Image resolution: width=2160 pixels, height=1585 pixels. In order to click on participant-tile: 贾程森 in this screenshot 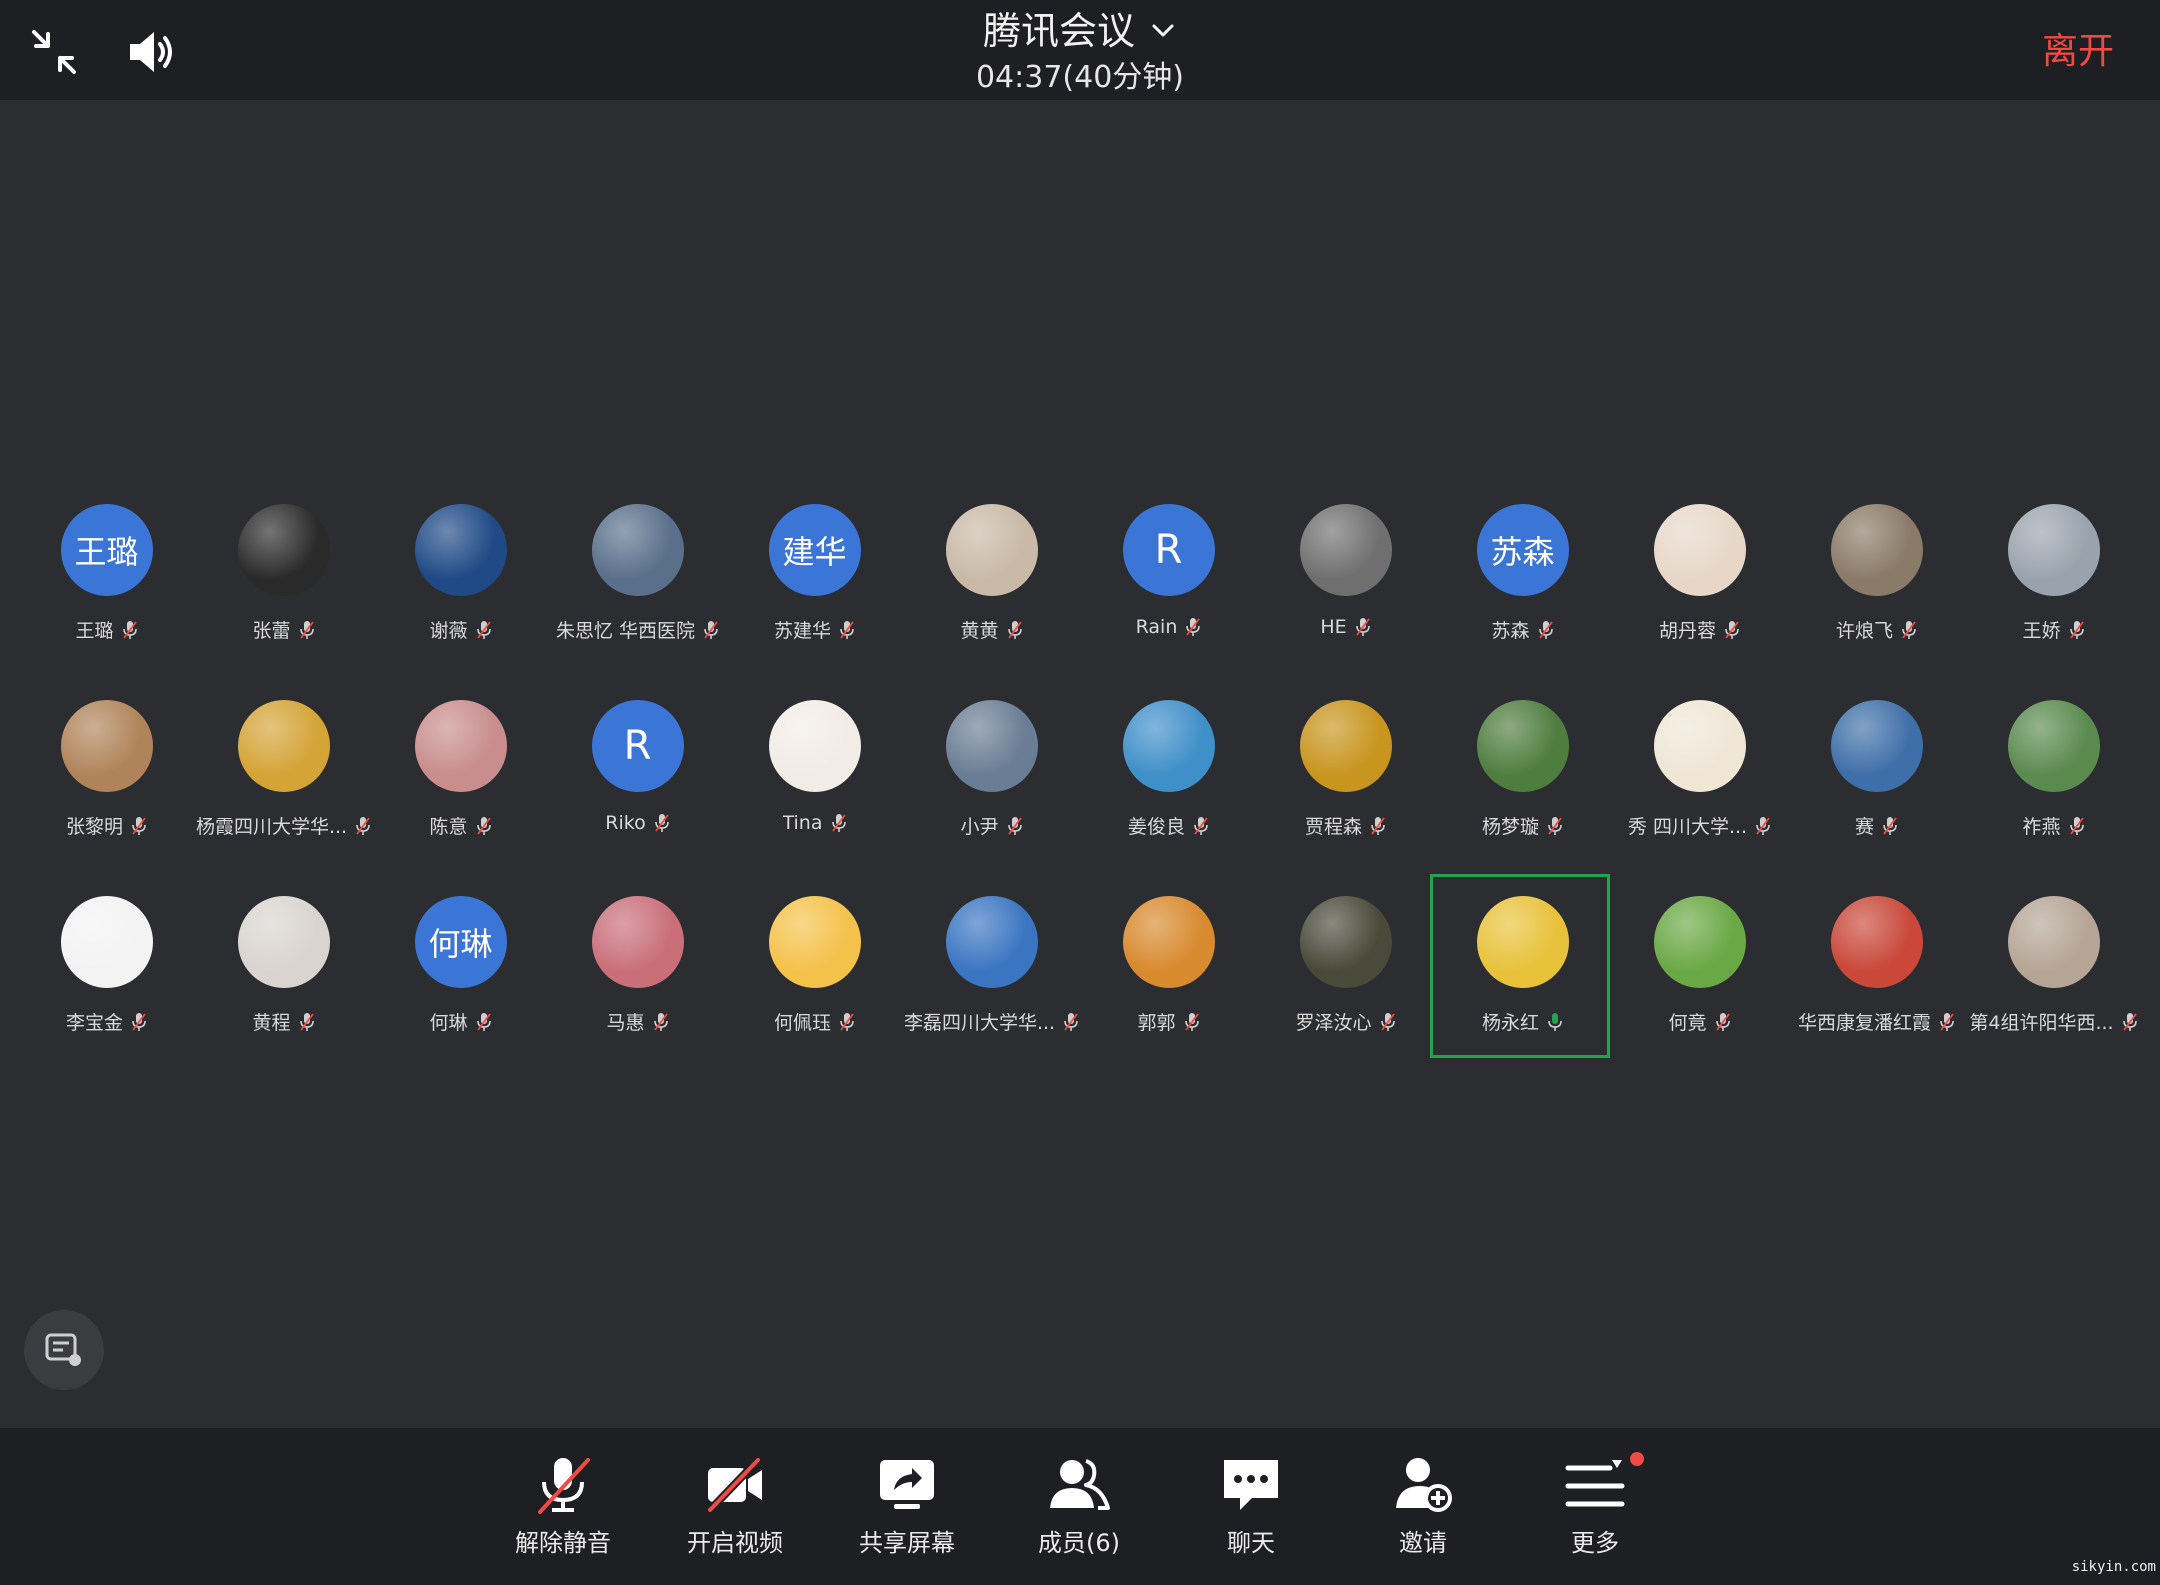, I will do `click(1345, 778)`.